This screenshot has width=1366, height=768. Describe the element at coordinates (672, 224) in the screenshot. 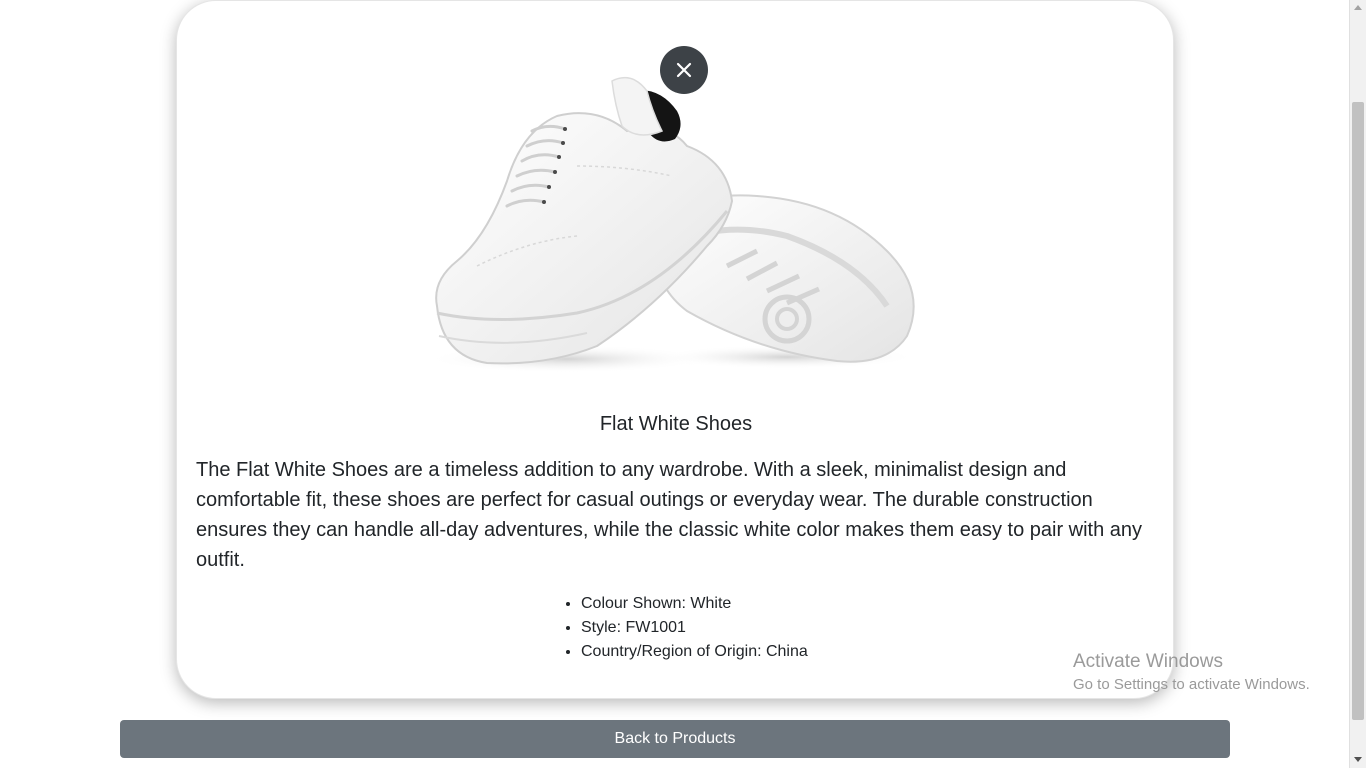

I see `sneakers-image` at that location.